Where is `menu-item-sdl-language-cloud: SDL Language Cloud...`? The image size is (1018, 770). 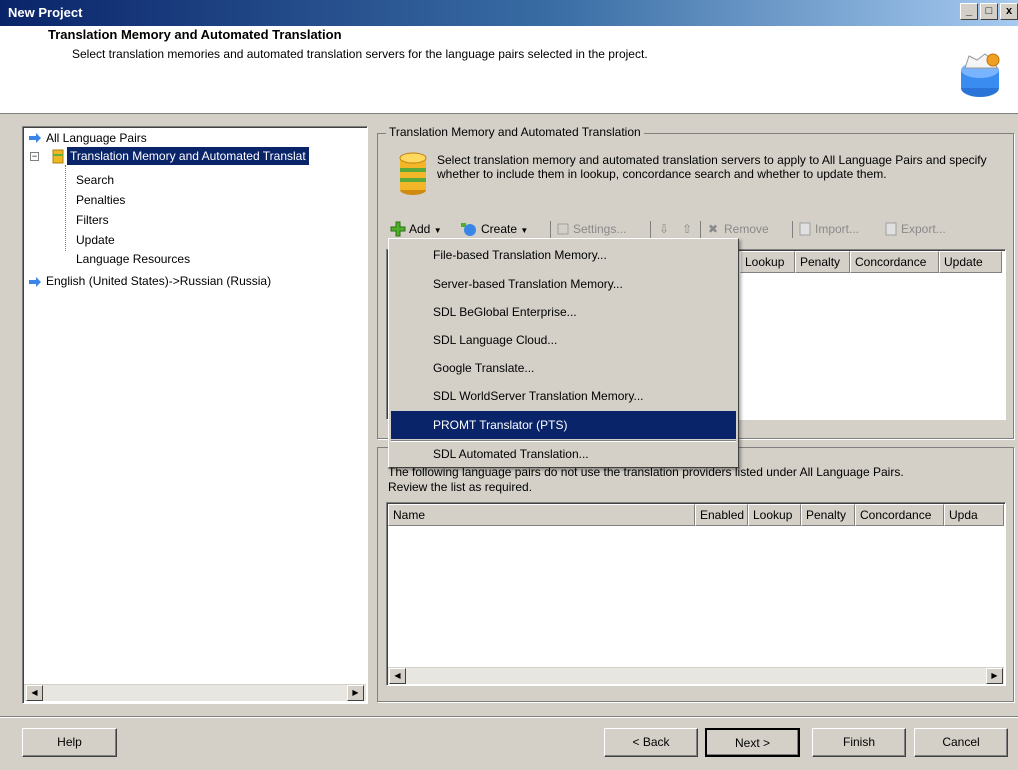 menu-item-sdl-language-cloud: SDL Language Cloud... is located at coordinates (563, 340).